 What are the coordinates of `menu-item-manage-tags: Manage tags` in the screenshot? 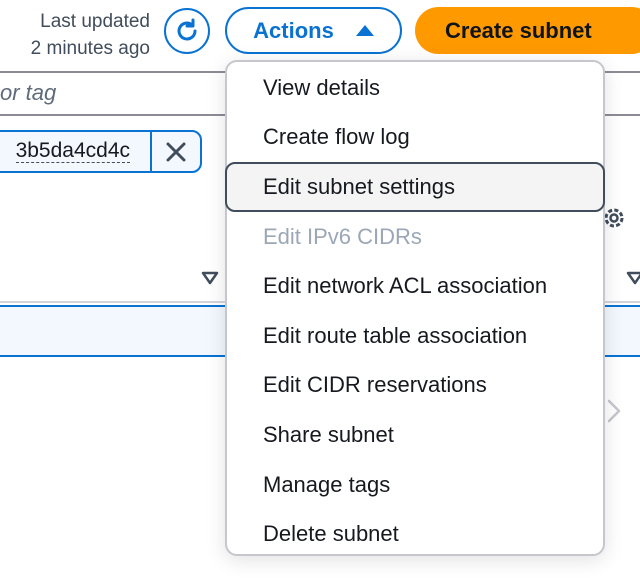 It's located at (415, 485).